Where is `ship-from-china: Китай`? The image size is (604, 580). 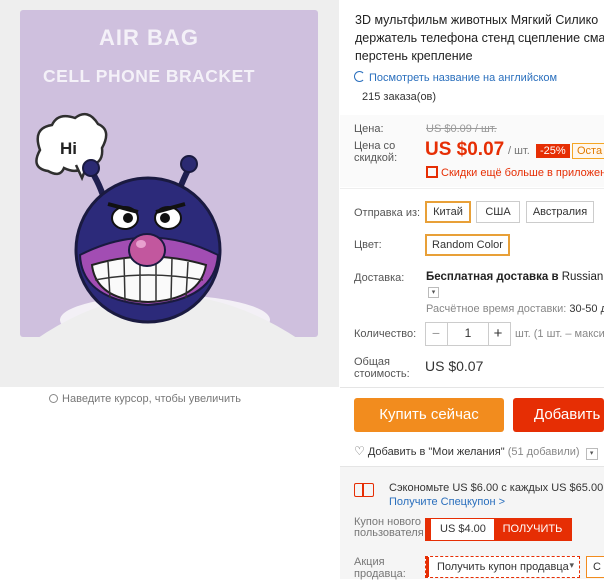
ship-from-china: Китай is located at coordinates (448, 212).